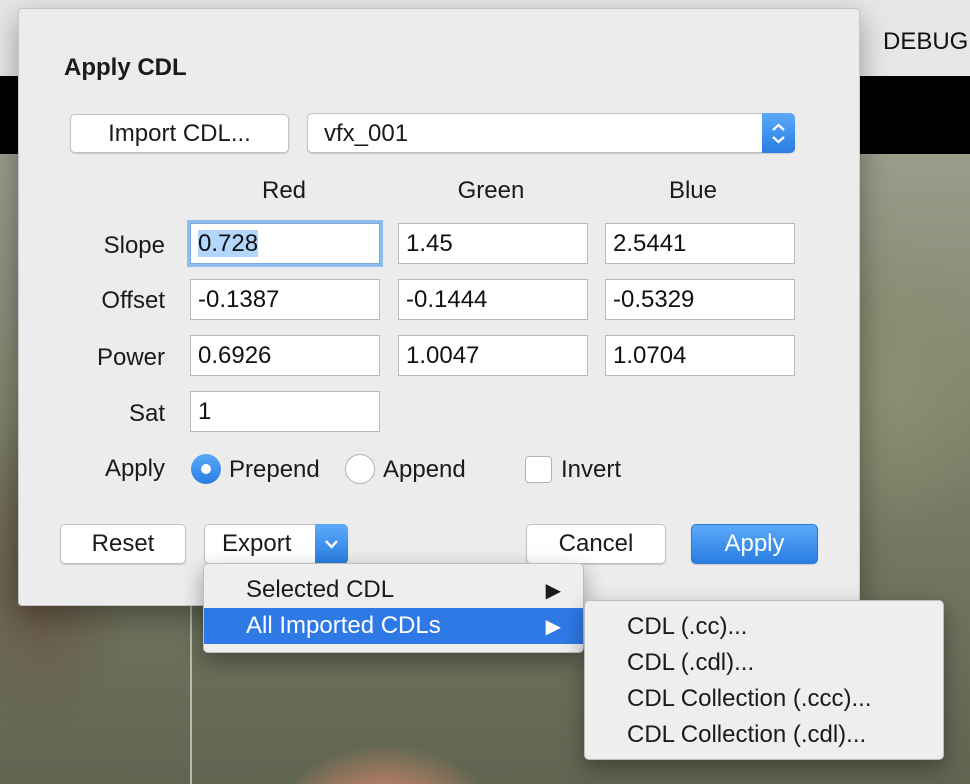  Describe the element at coordinates (284, 190) in the screenshot. I see `column-header-red: Red` at that location.